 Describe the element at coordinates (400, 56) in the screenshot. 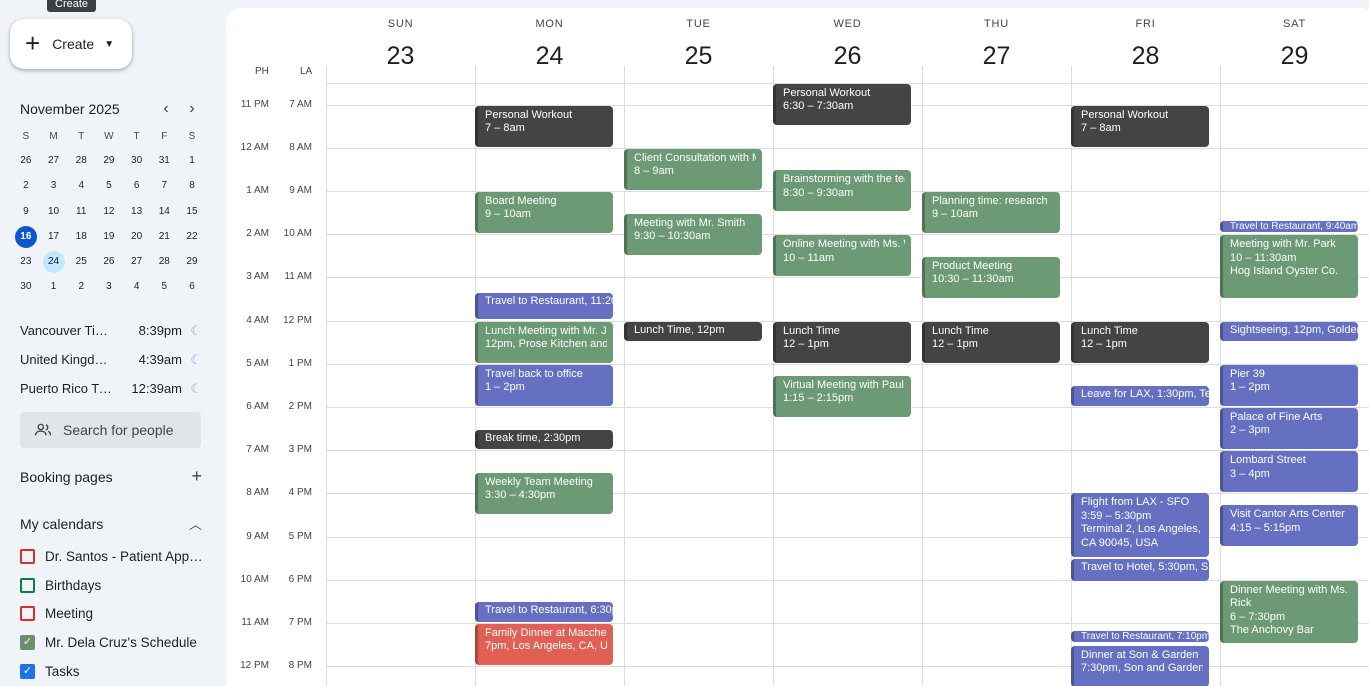

I see `day-number: 23` at that location.